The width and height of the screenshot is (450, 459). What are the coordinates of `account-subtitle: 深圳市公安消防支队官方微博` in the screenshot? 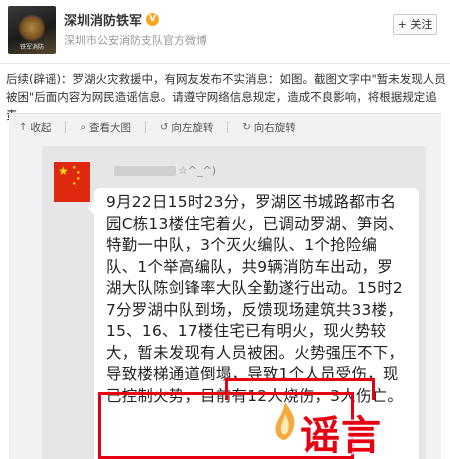 It's located at (135, 40).